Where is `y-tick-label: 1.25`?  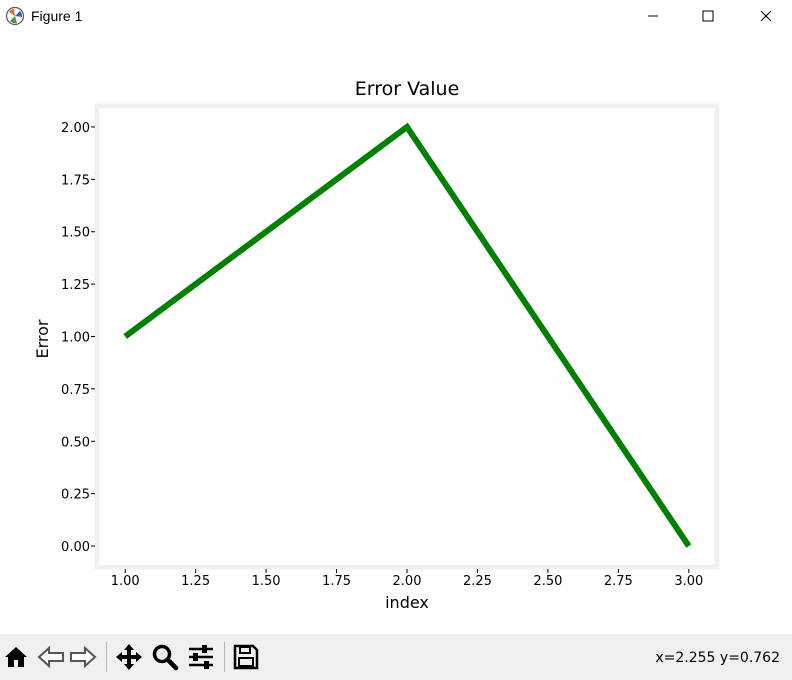
y-tick-label: 1.25 is located at coordinates (75, 285).